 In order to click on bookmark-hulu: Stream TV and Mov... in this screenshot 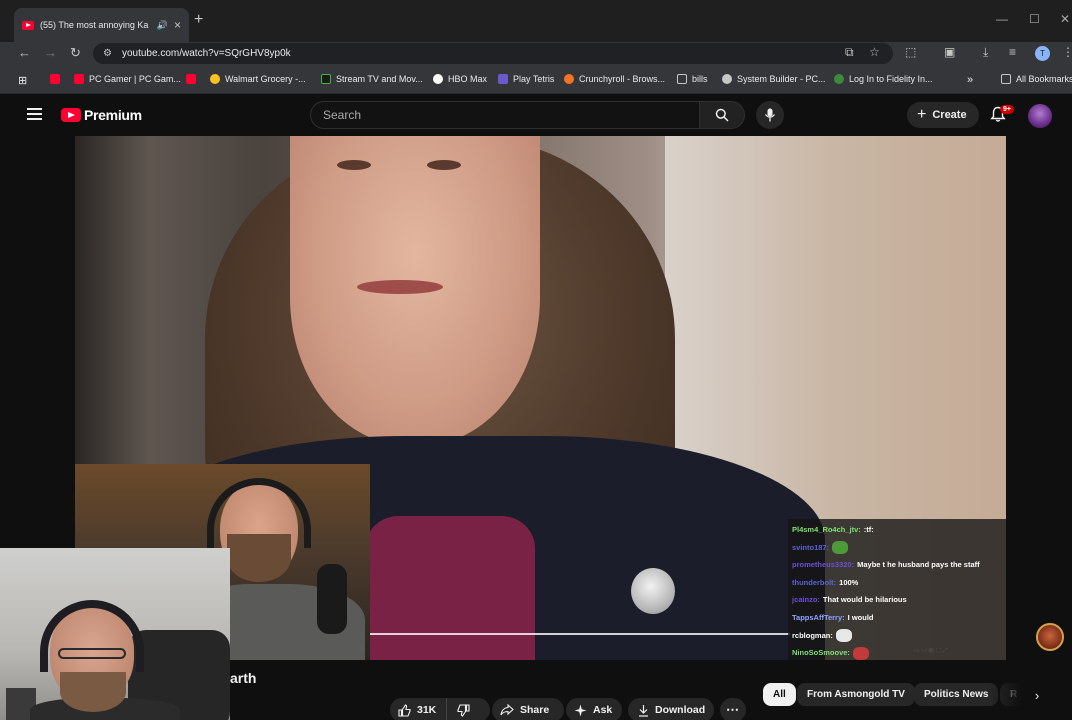, I will do `click(372, 79)`.